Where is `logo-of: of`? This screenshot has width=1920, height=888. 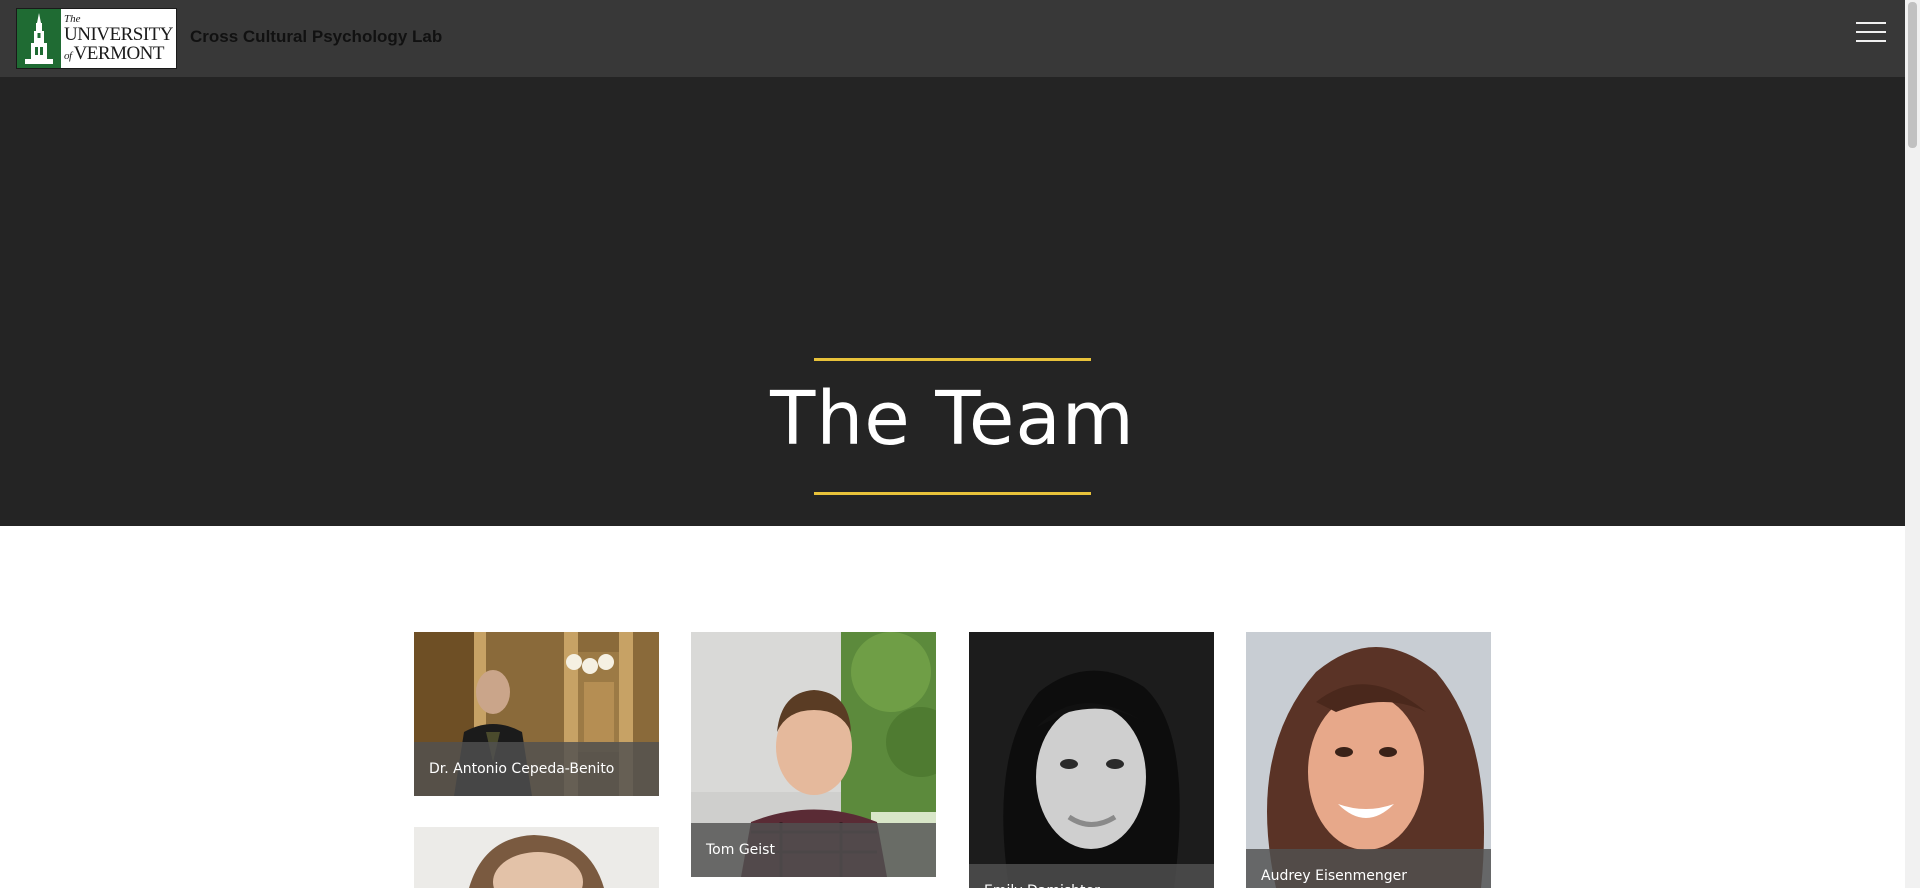 logo-of: of is located at coordinates (68, 56).